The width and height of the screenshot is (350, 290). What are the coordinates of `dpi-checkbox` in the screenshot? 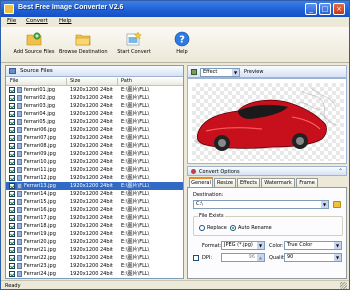 It's located at (196, 258).